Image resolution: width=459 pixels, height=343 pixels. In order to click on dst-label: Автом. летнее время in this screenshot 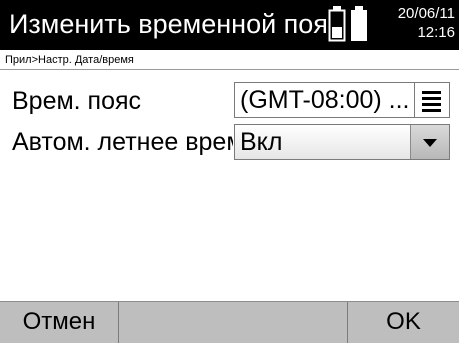, I will do `click(122, 142)`.